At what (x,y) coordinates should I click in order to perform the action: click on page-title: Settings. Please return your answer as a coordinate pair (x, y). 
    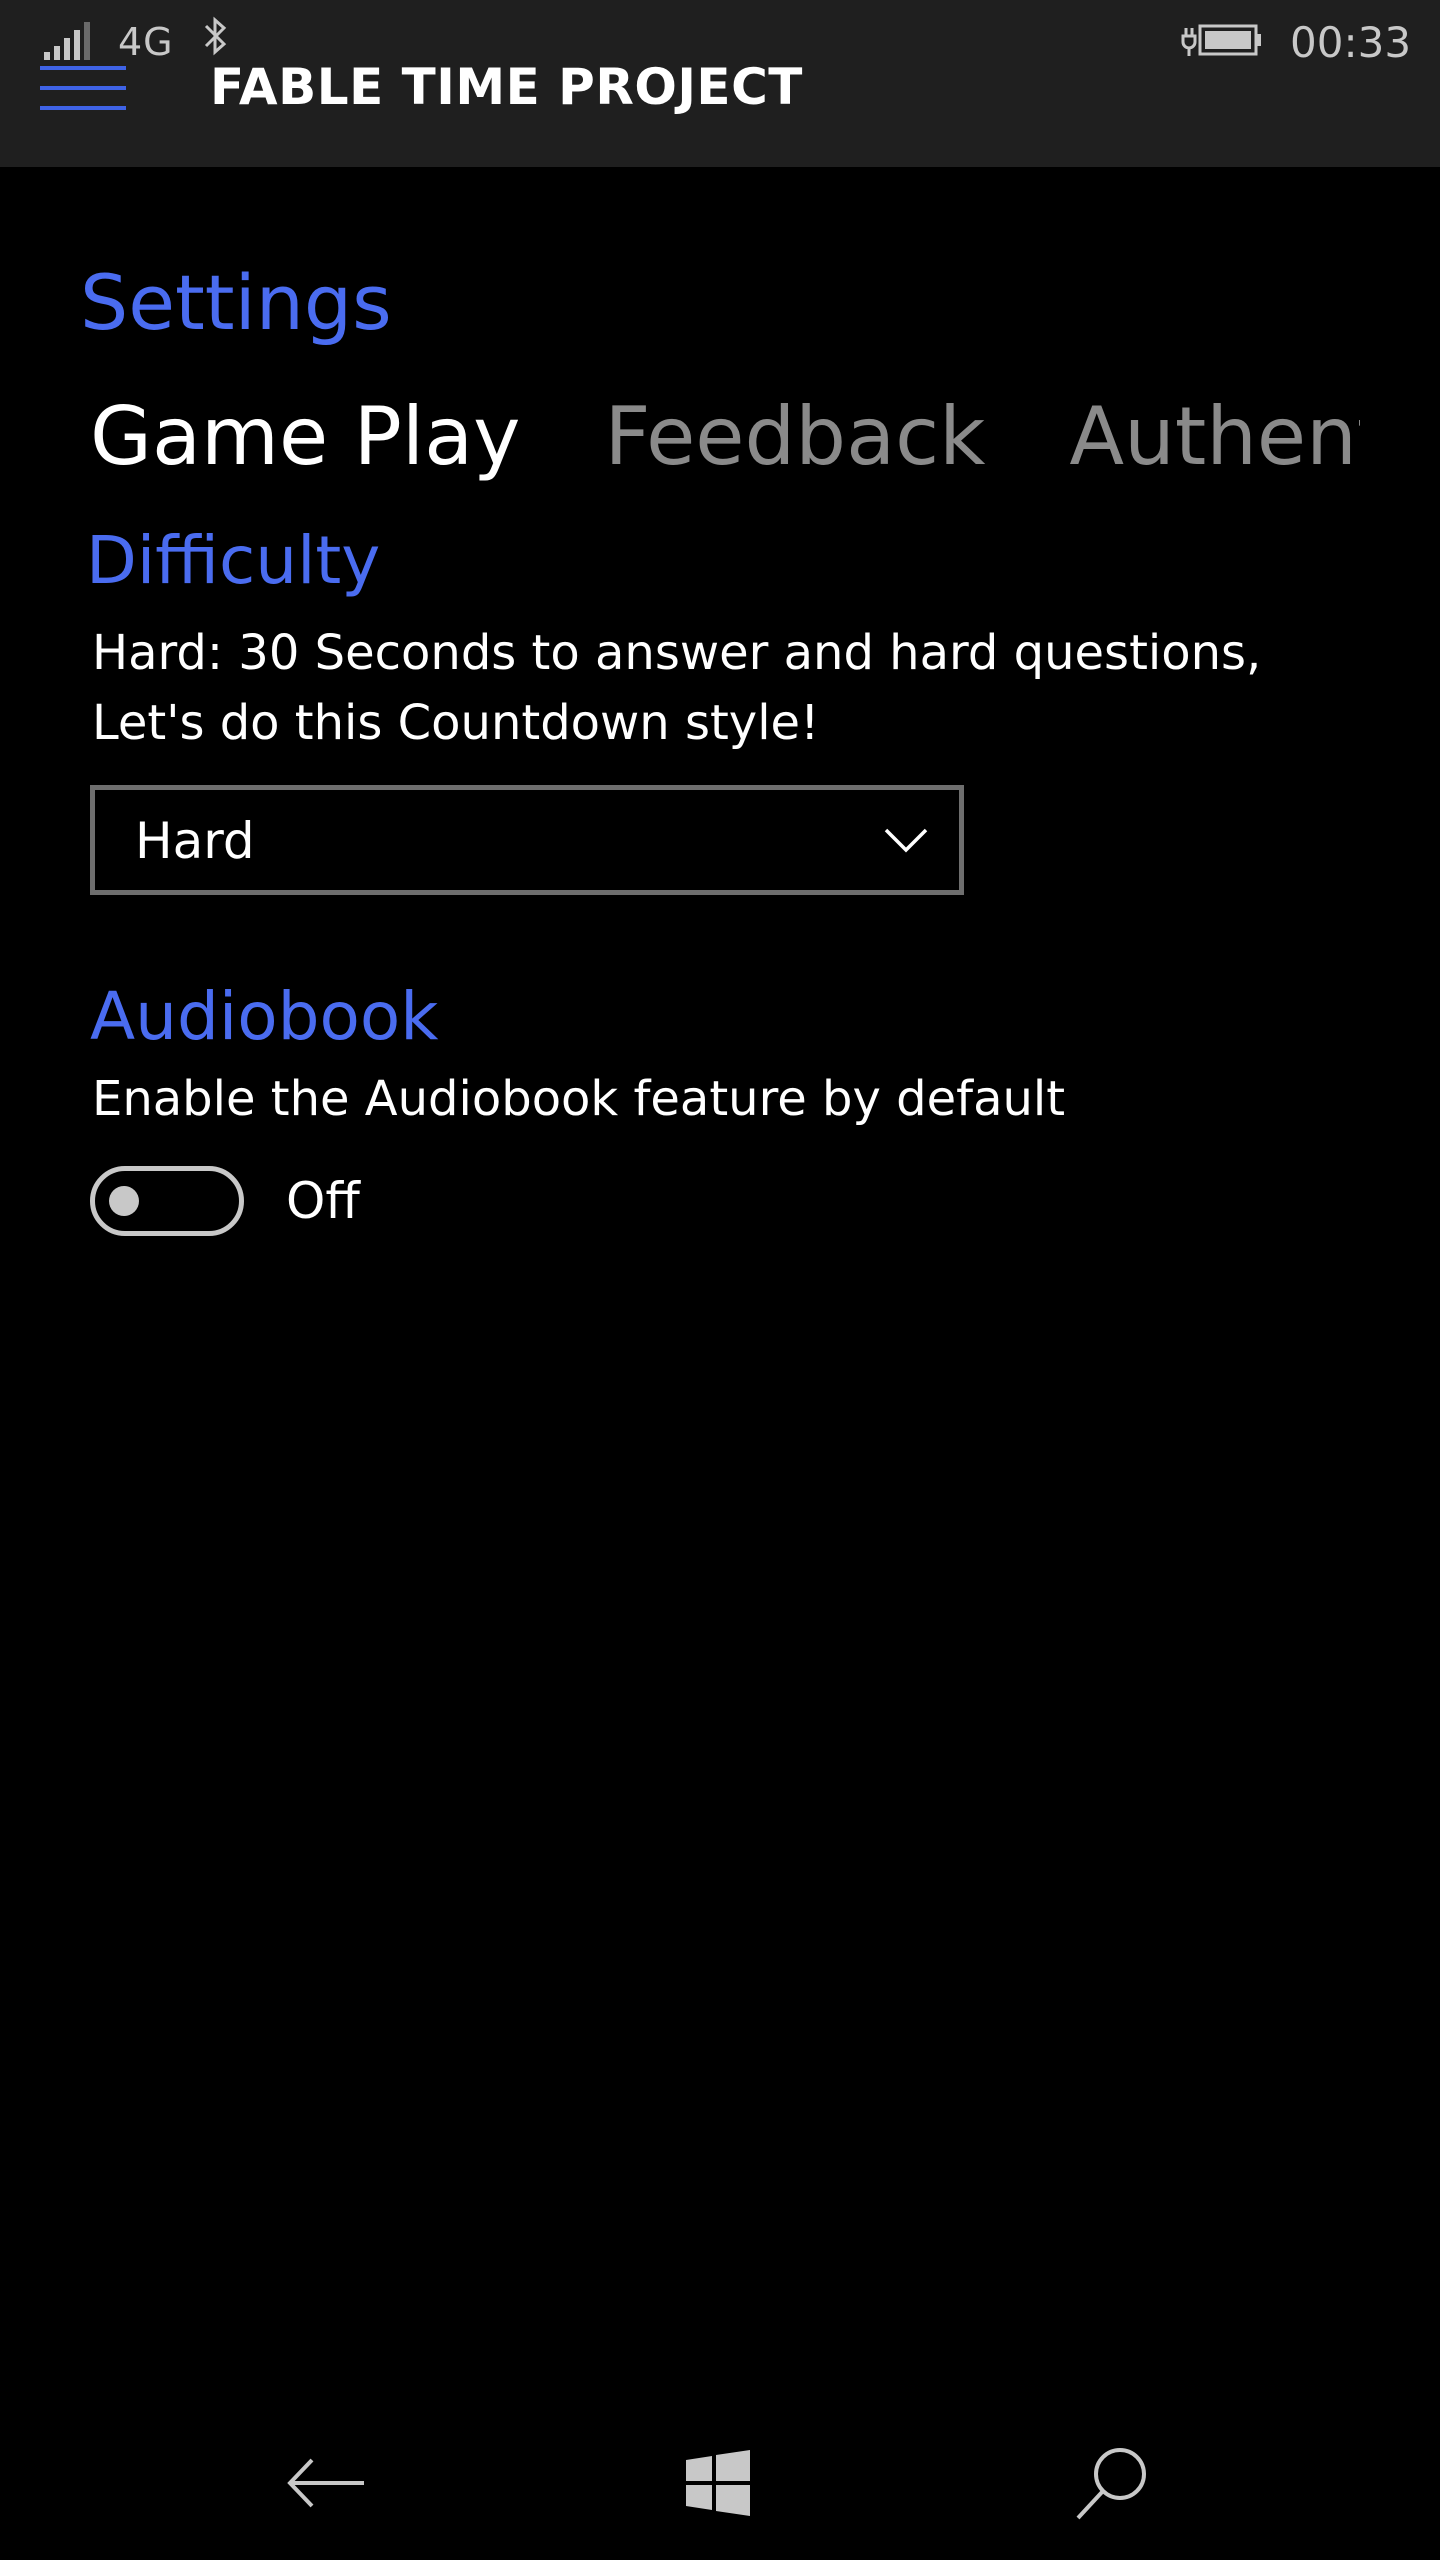
    Looking at the image, I should click on (236, 302).